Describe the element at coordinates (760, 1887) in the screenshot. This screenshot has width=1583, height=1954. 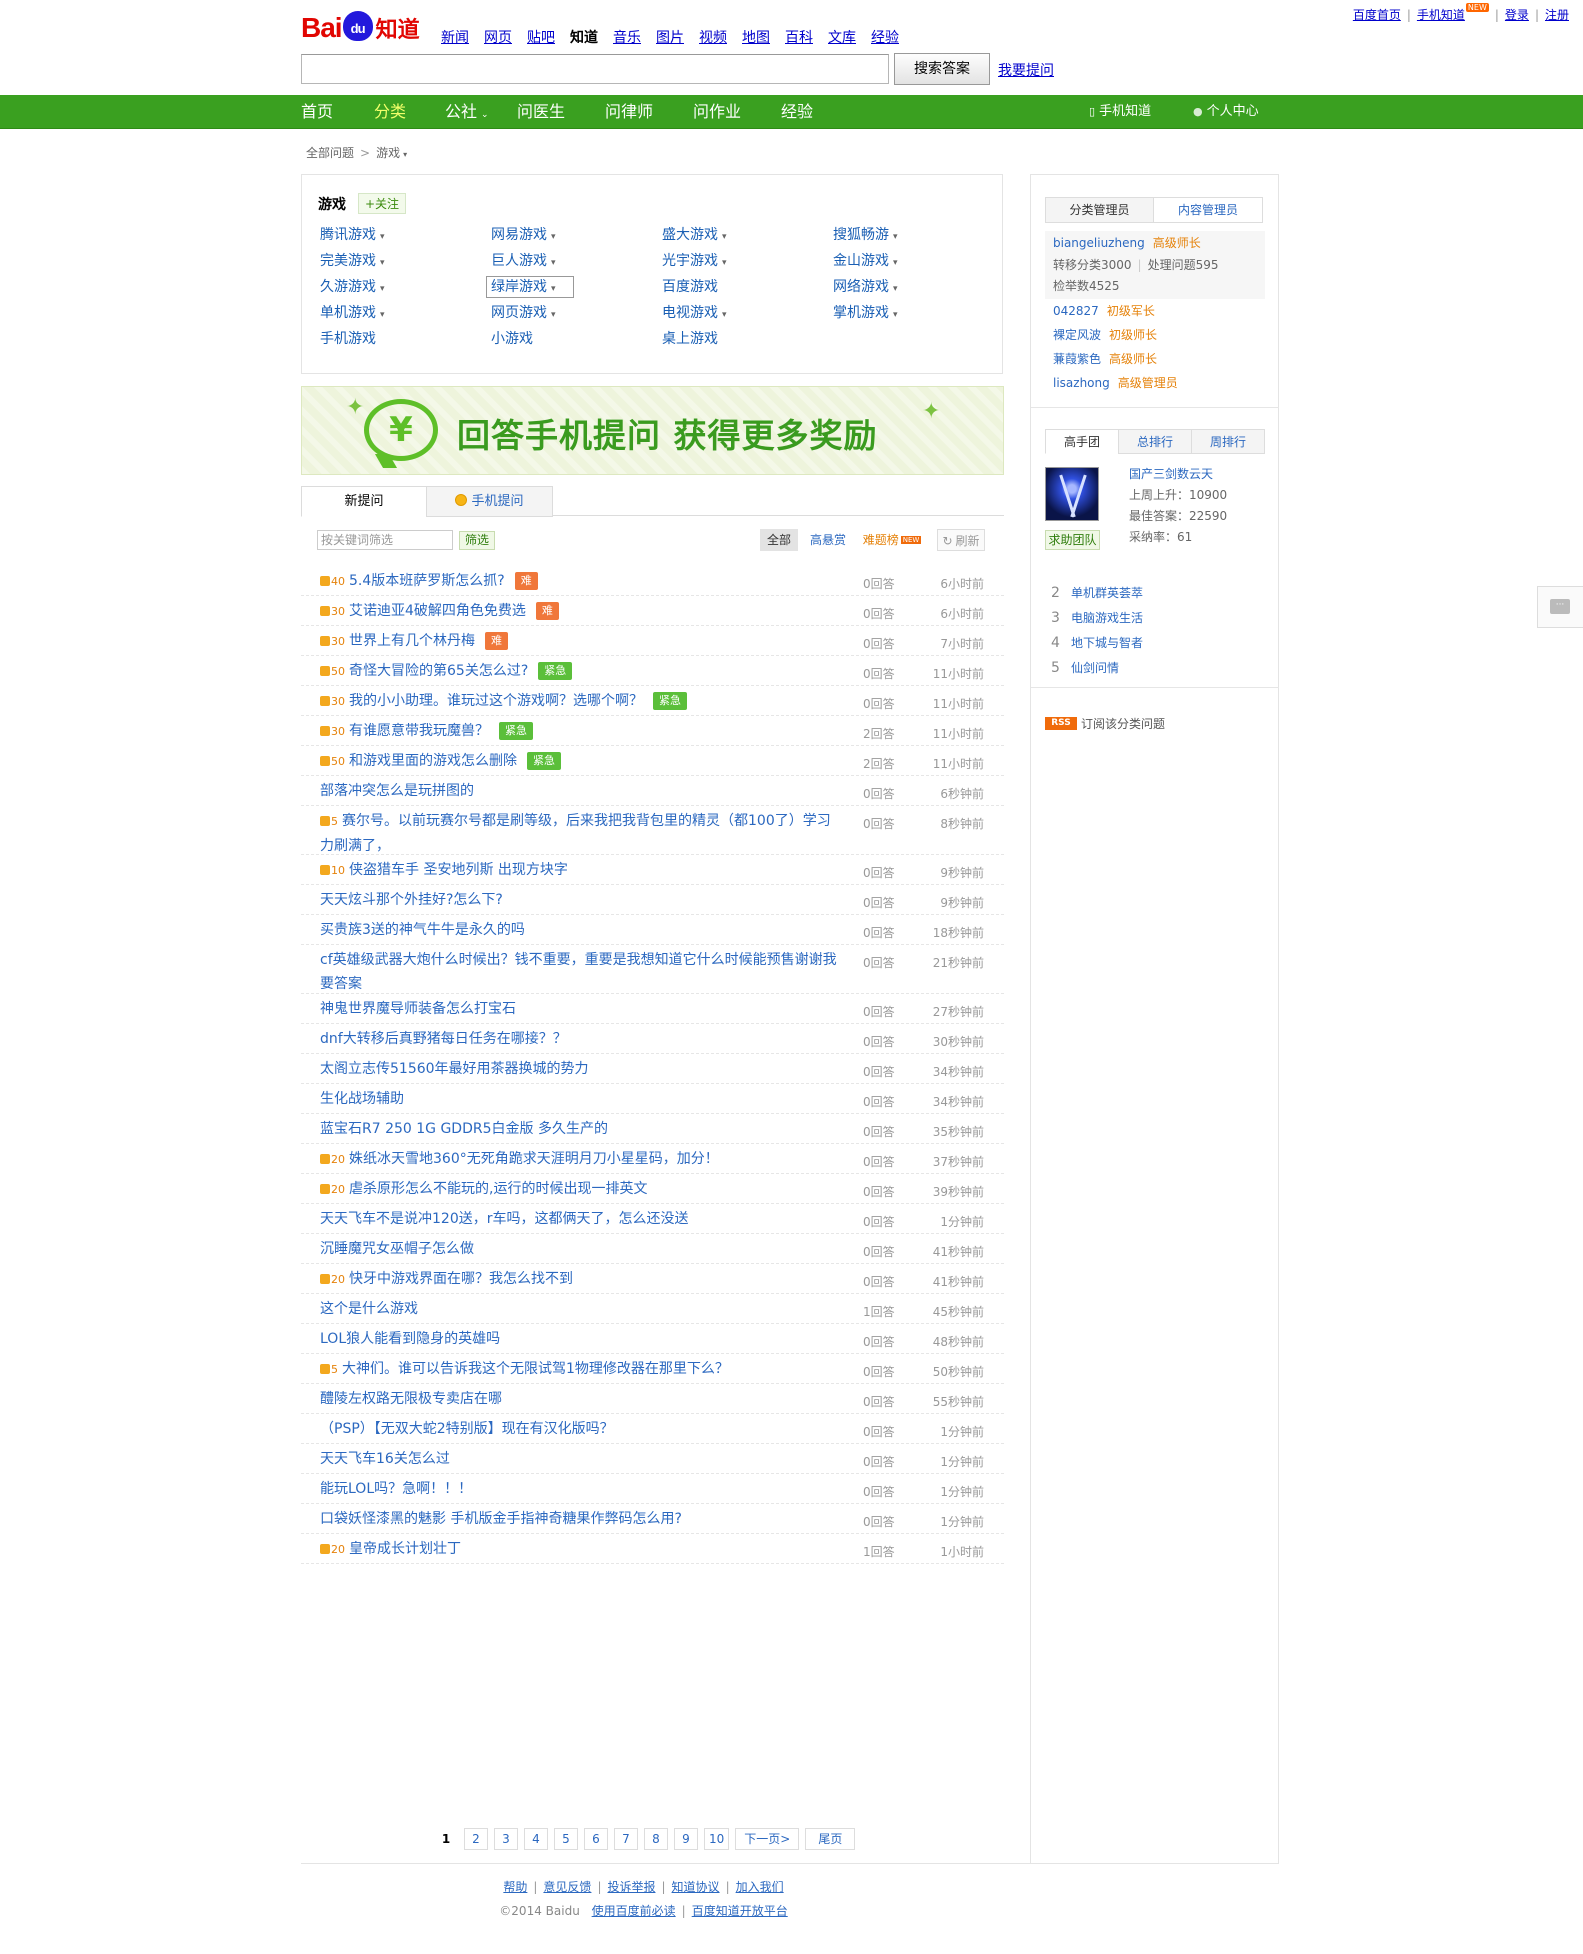
I see `footer-link: 加入我们` at that location.